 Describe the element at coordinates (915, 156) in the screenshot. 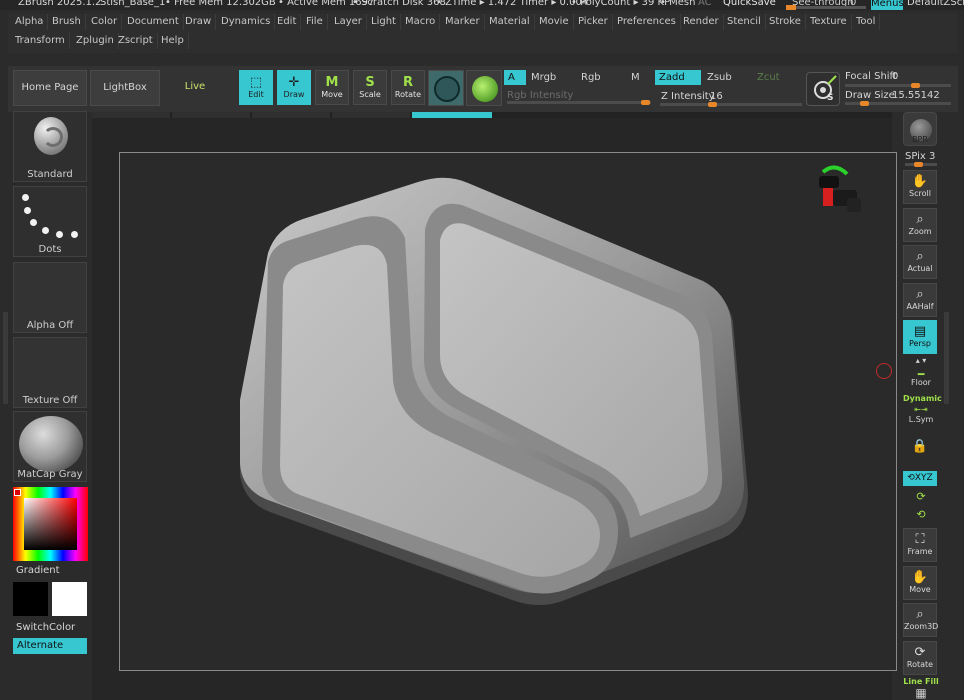

I see `spix-label-text: SPix` at that location.